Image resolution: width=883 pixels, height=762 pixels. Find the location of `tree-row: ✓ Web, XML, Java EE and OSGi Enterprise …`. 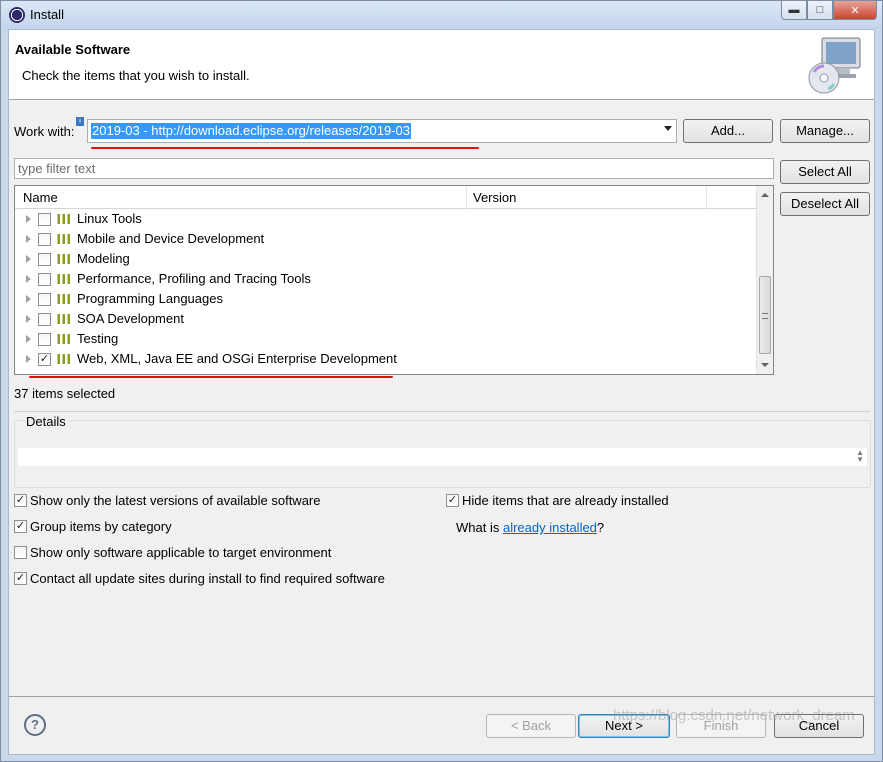

tree-row: ✓ Web, XML, Java EE and OSGi Enterprise … is located at coordinates (385, 359).